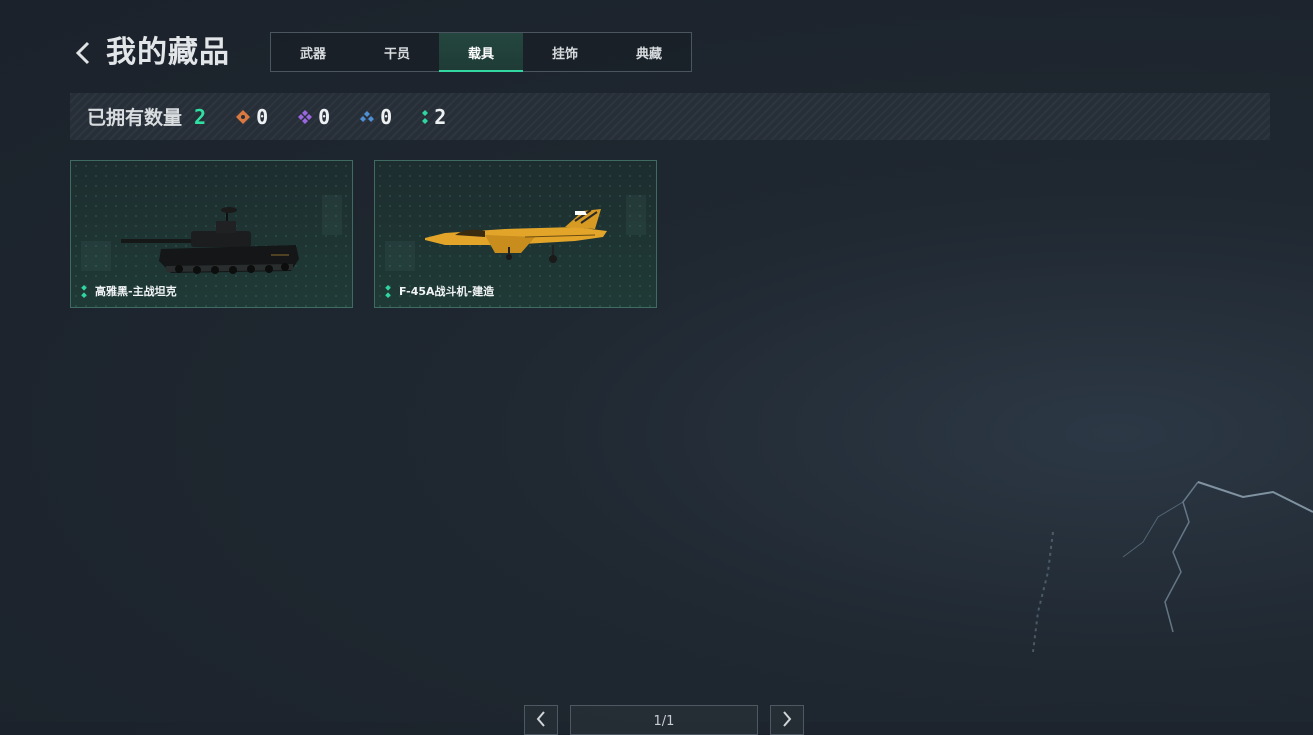 The image size is (1313, 735). I want to click on item-name-row: 高雅黑-主战坦克, so click(129, 291).